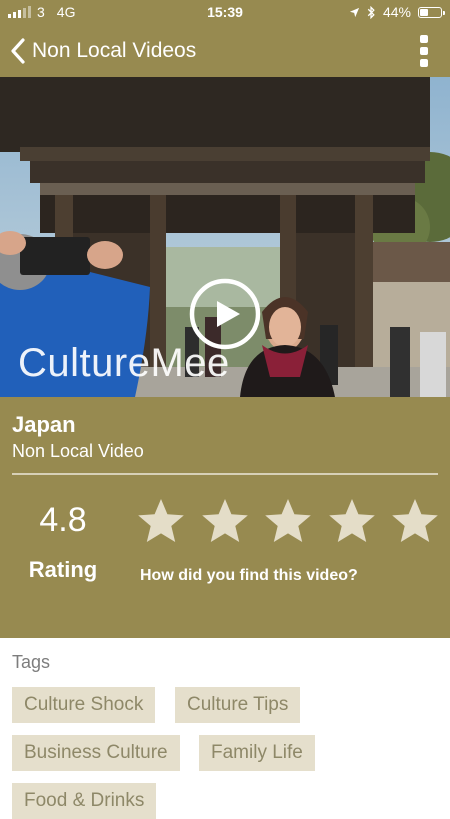 The width and height of the screenshot is (450, 819). Describe the element at coordinates (18, 51) in the screenshot. I see `chevron-left-icon` at that location.